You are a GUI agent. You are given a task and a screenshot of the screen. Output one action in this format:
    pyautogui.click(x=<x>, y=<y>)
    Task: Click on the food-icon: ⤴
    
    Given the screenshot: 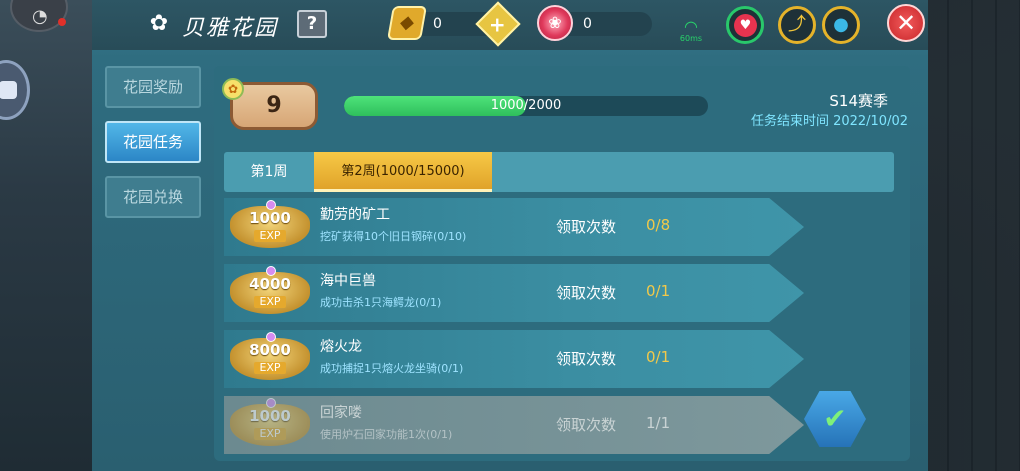 What is the action you would take?
    pyautogui.click(x=797, y=24)
    